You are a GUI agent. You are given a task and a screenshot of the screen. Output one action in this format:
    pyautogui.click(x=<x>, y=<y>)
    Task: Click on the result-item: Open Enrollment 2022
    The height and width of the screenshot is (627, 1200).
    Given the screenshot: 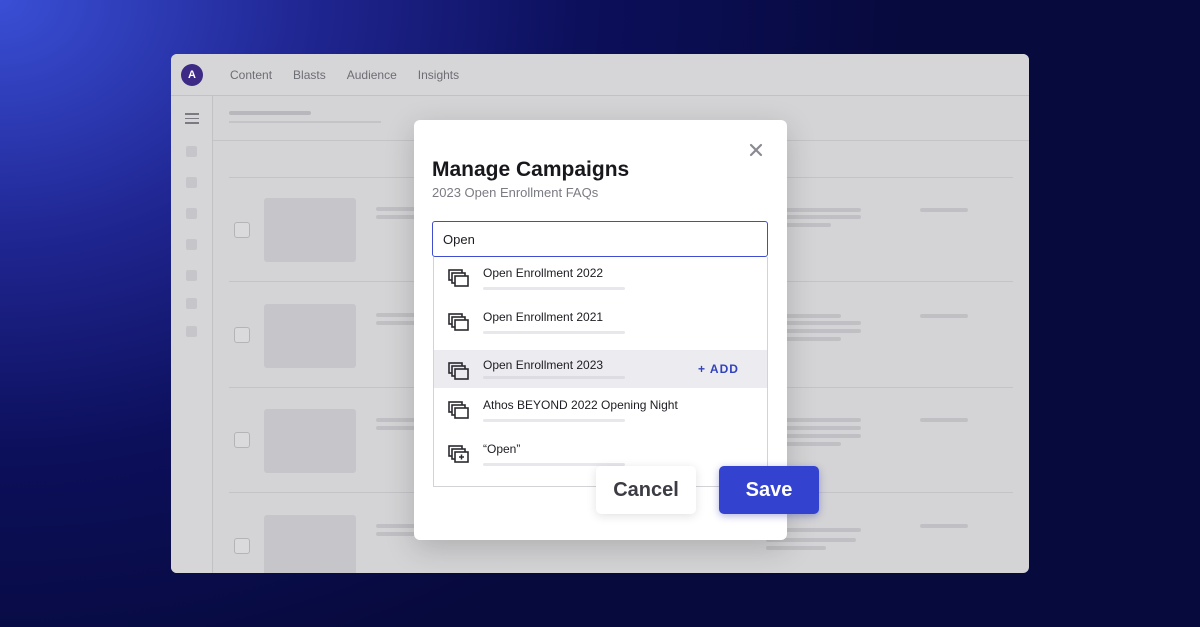 What is the action you would take?
    pyautogui.click(x=600, y=276)
    